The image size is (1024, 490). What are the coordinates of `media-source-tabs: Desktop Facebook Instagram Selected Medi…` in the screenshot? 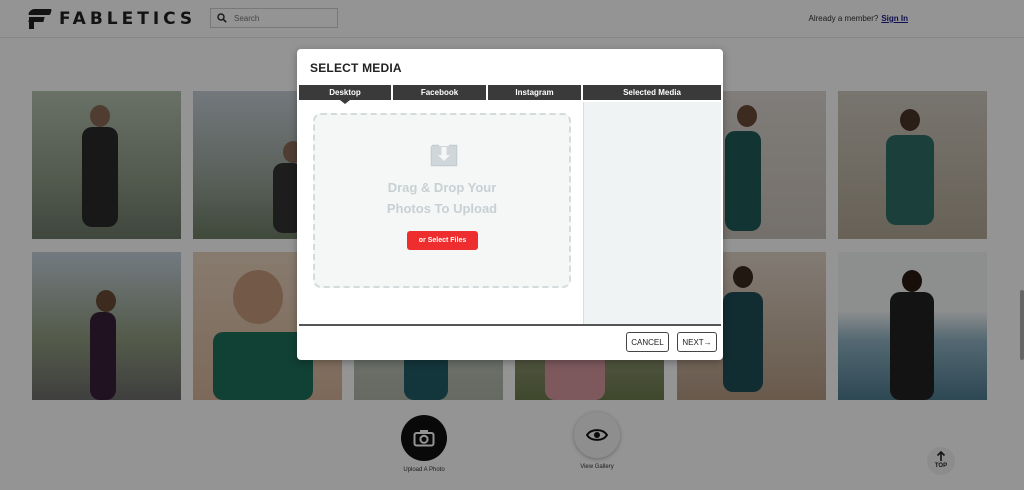 It's located at (510, 92).